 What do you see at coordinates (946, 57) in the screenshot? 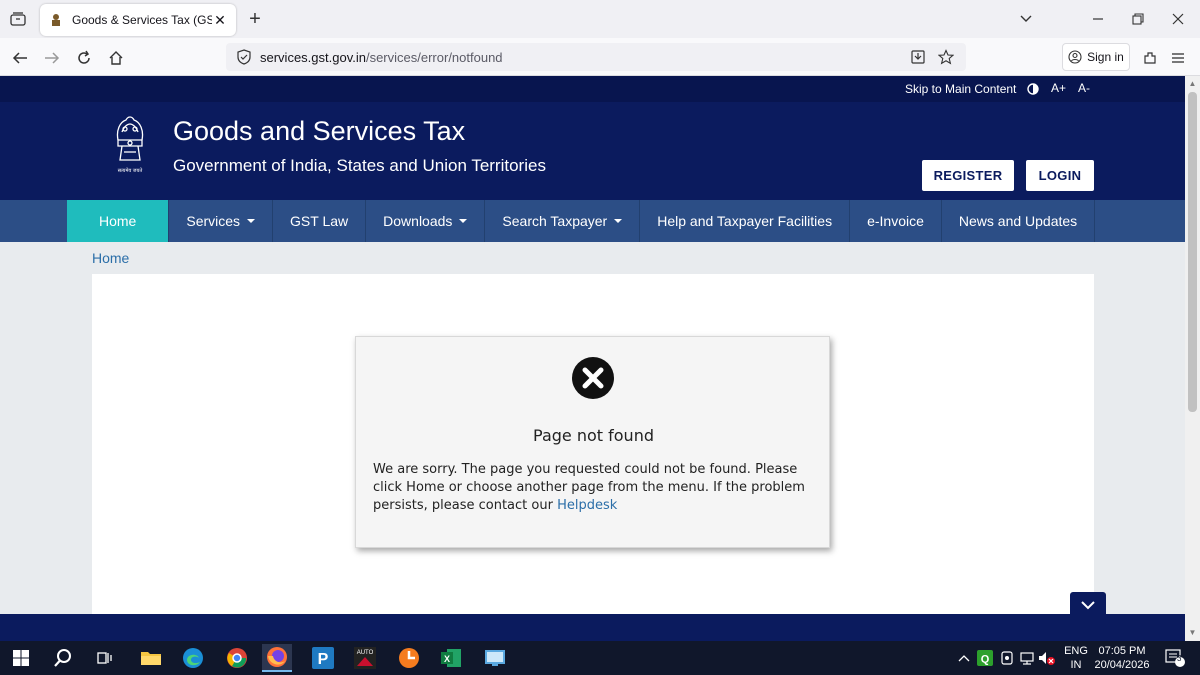
I see `bookmark-star-icon` at bounding box center [946, 57].